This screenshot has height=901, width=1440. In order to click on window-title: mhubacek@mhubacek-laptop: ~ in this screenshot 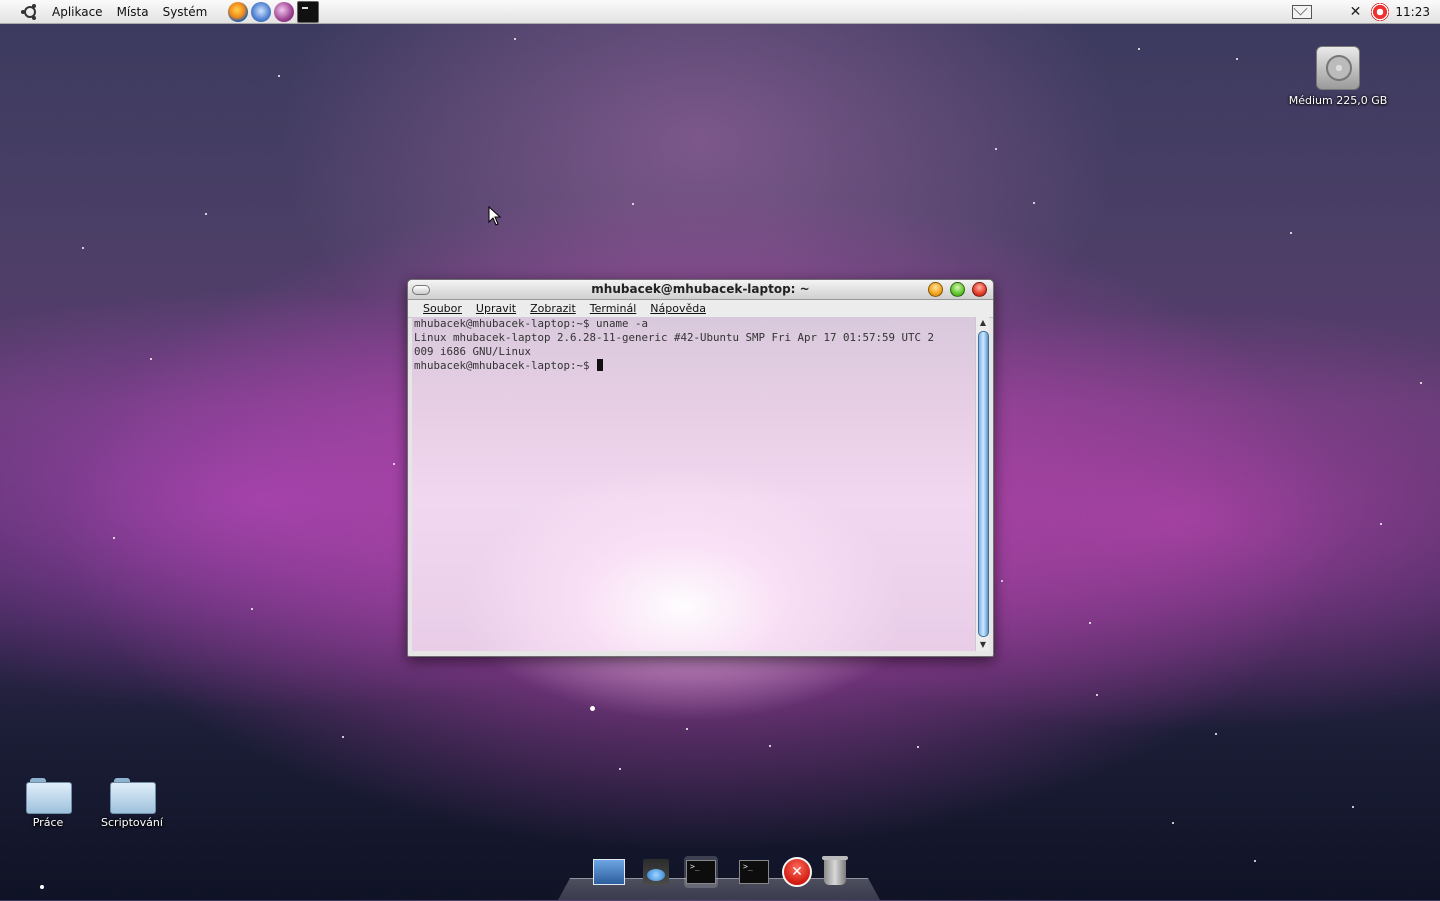, I will do `click(700, 289)`.